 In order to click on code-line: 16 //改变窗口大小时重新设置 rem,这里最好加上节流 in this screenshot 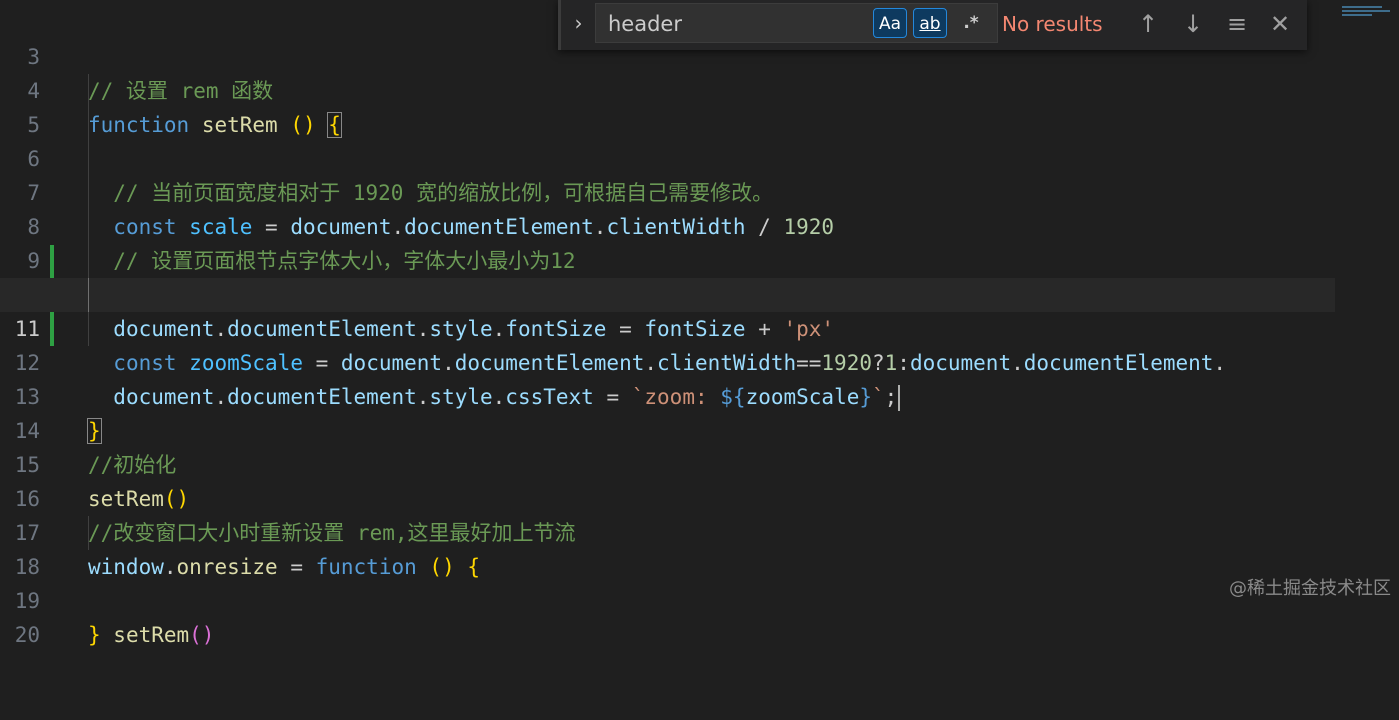, I will do `click(667, 496)`.